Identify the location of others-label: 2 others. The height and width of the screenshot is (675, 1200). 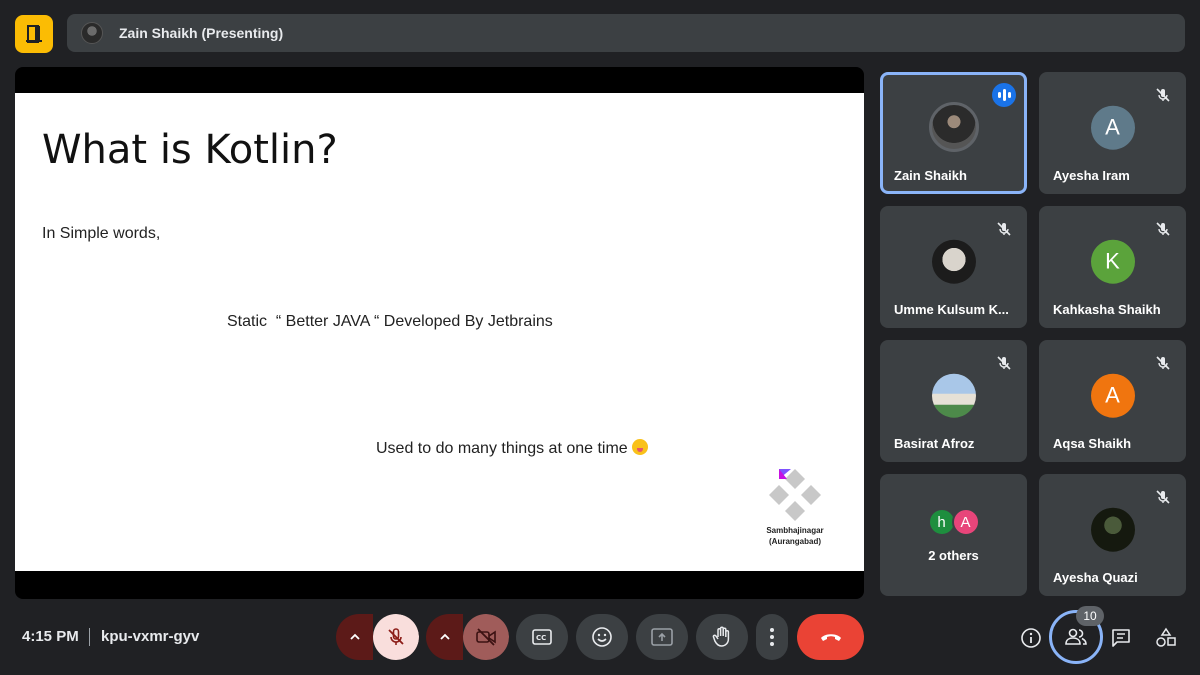
(953, 555).